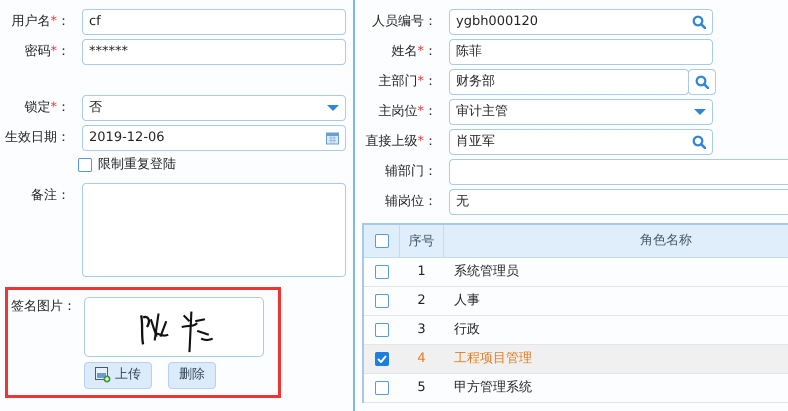  I want to click on field-label: 辅岗位：, so click(410, 202).